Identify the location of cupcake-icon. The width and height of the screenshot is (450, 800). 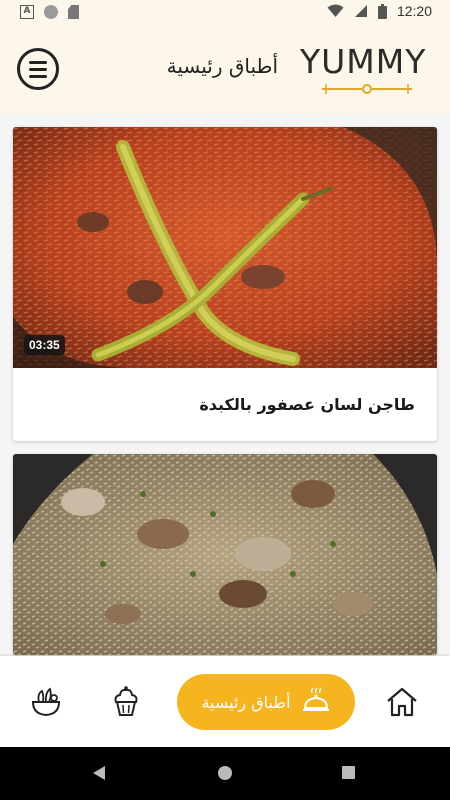
(126, 701).